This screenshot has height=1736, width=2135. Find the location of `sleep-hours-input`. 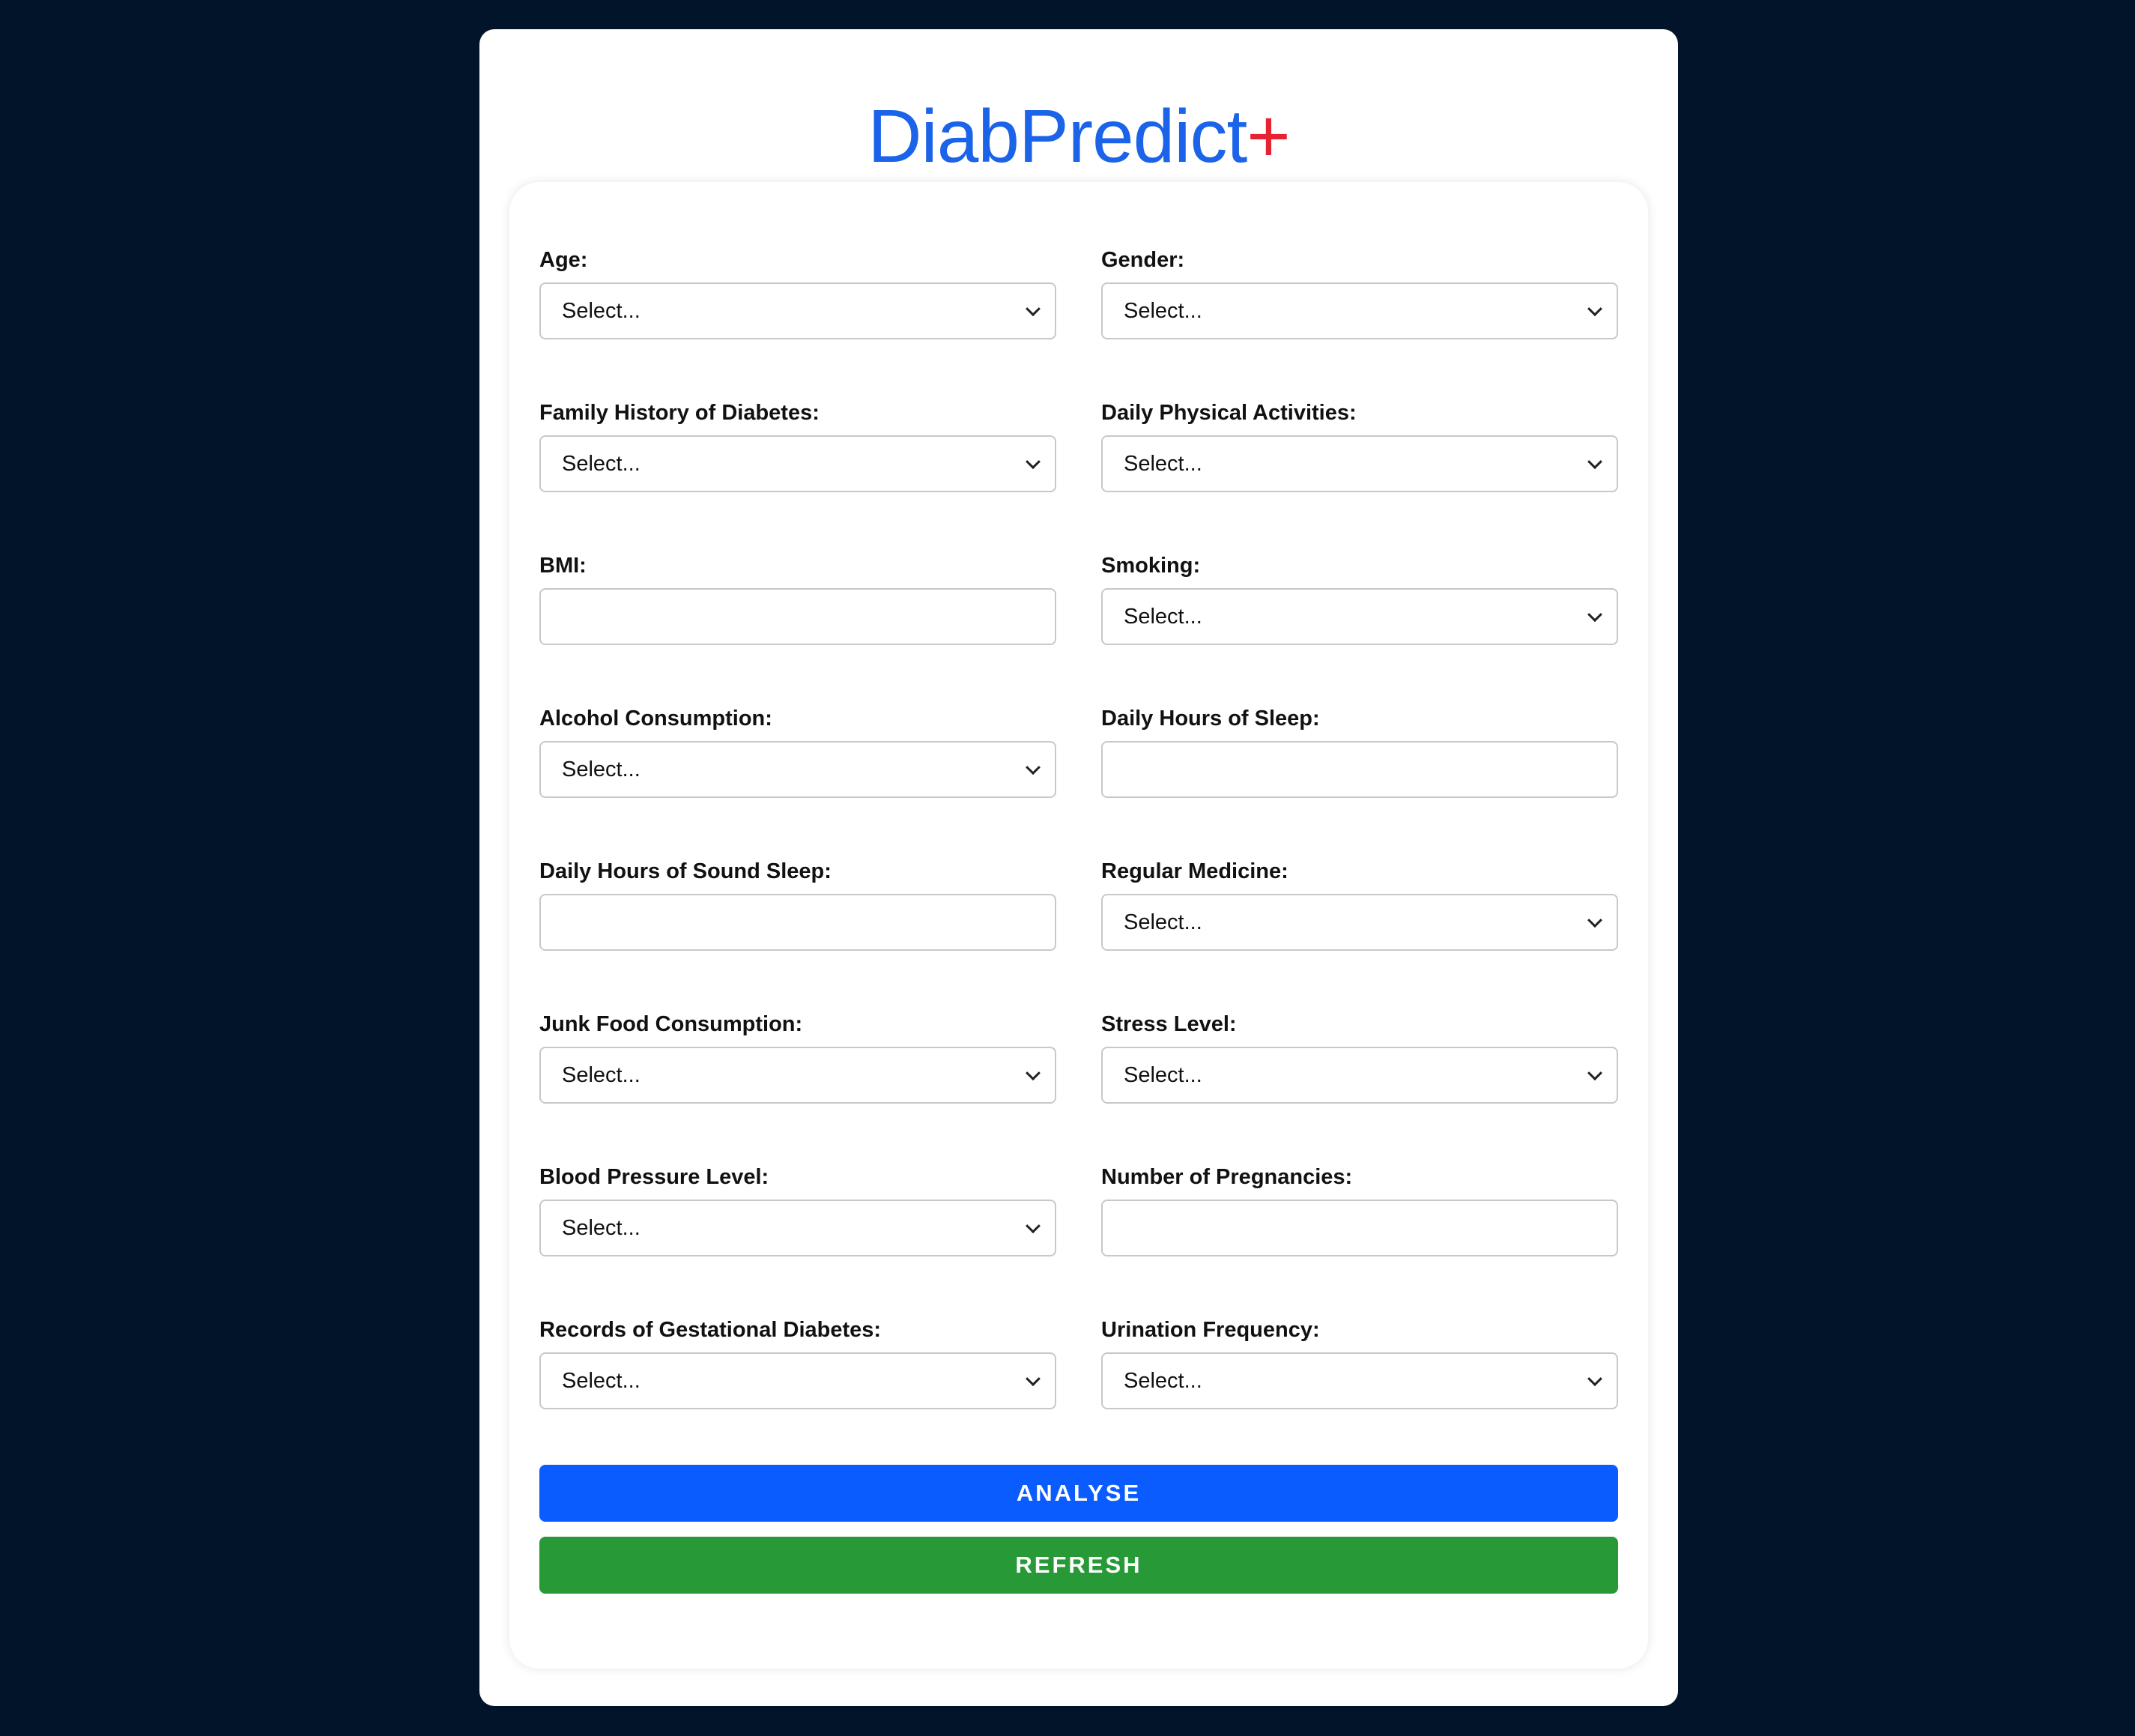

sleep-hours-input is located at coordinates (1359, 770).